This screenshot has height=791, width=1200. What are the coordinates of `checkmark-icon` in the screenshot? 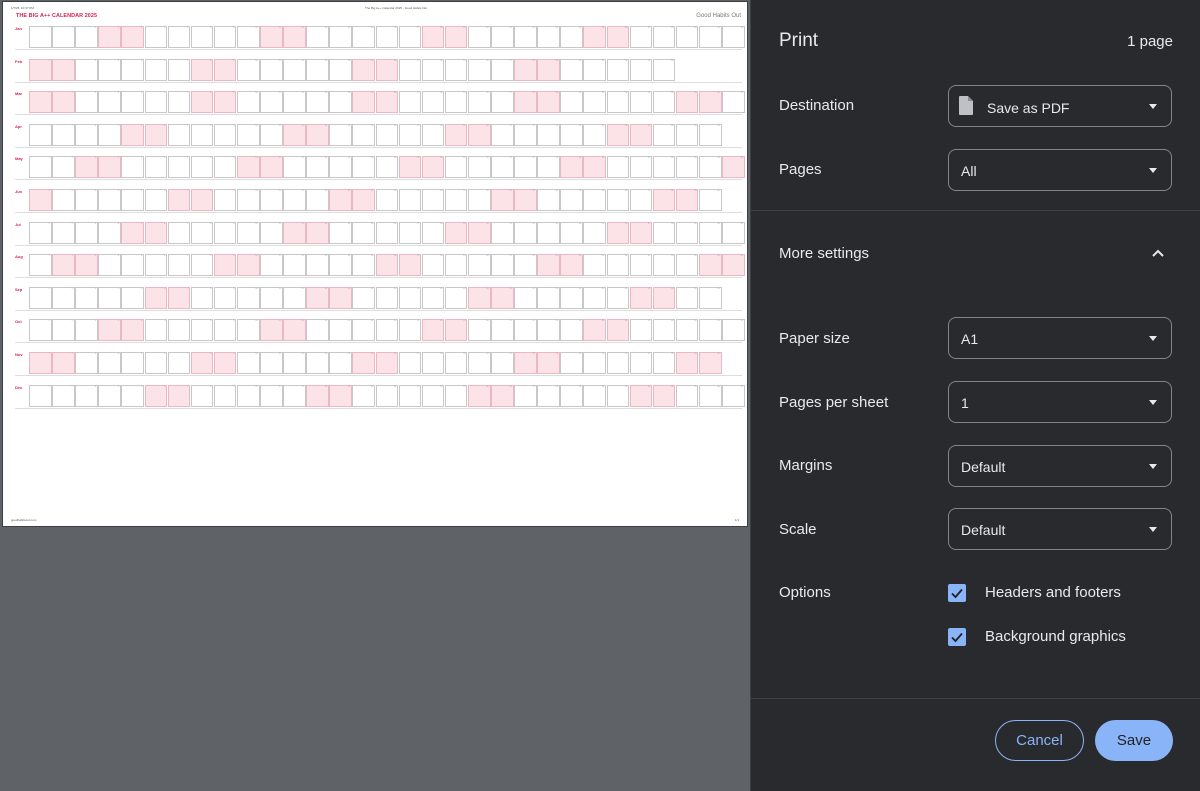 It's located at (957, 593).